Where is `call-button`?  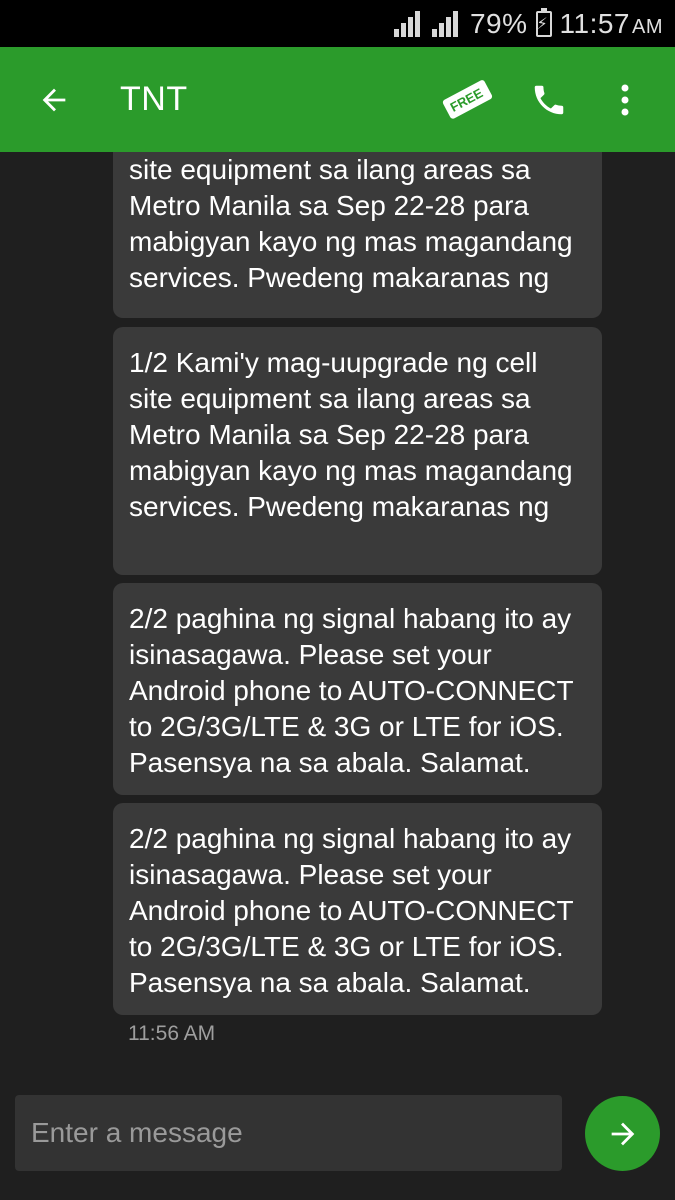
call-button is located at coordinates (549, 100).